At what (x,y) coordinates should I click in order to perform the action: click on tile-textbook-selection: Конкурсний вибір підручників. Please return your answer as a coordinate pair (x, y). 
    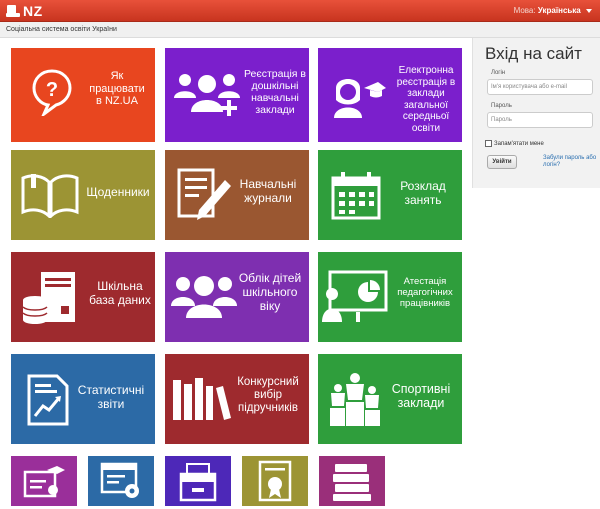
    Looking at the image, I should click on (237, 399).